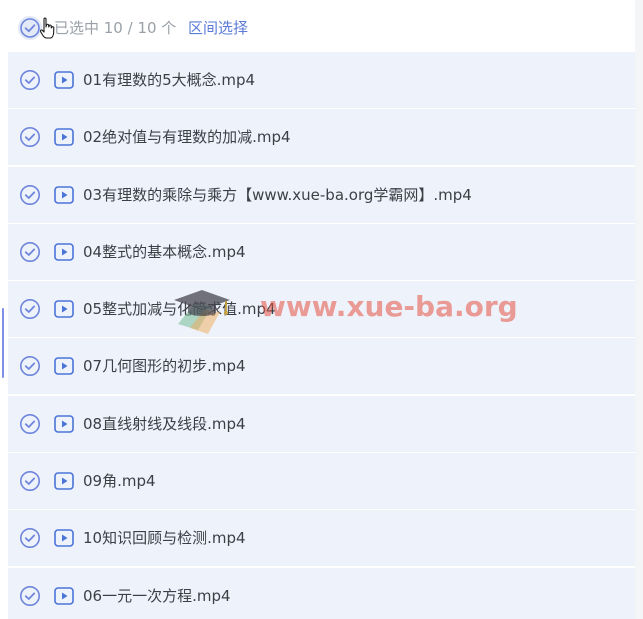 The height and width of the screenshot is (619, 643). I want to click on file-row: 05整式加减与化简求值.mp4, so click(321, 309).